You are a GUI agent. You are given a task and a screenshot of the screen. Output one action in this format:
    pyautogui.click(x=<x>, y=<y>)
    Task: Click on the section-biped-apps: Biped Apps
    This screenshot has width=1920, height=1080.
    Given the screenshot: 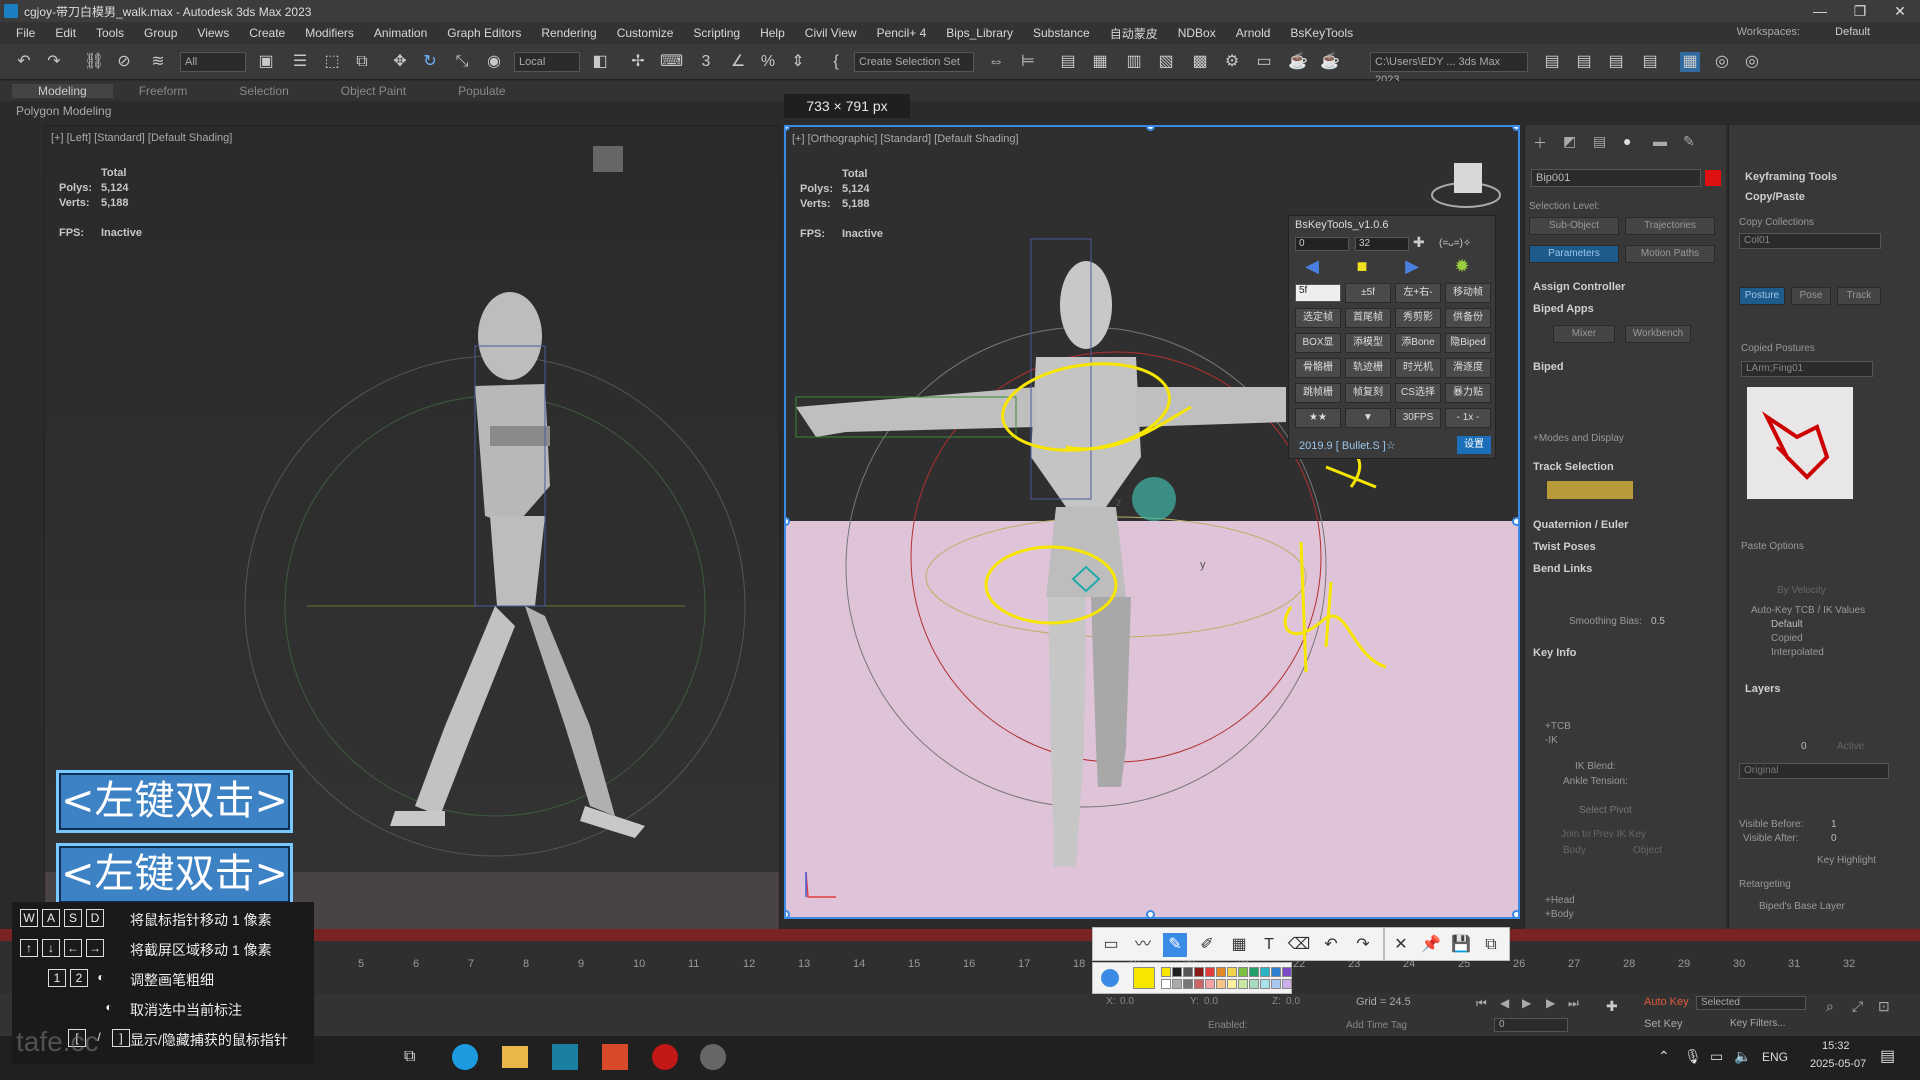 What is the action you would take?
    pyautogui.click(x=1563, y=309)
    